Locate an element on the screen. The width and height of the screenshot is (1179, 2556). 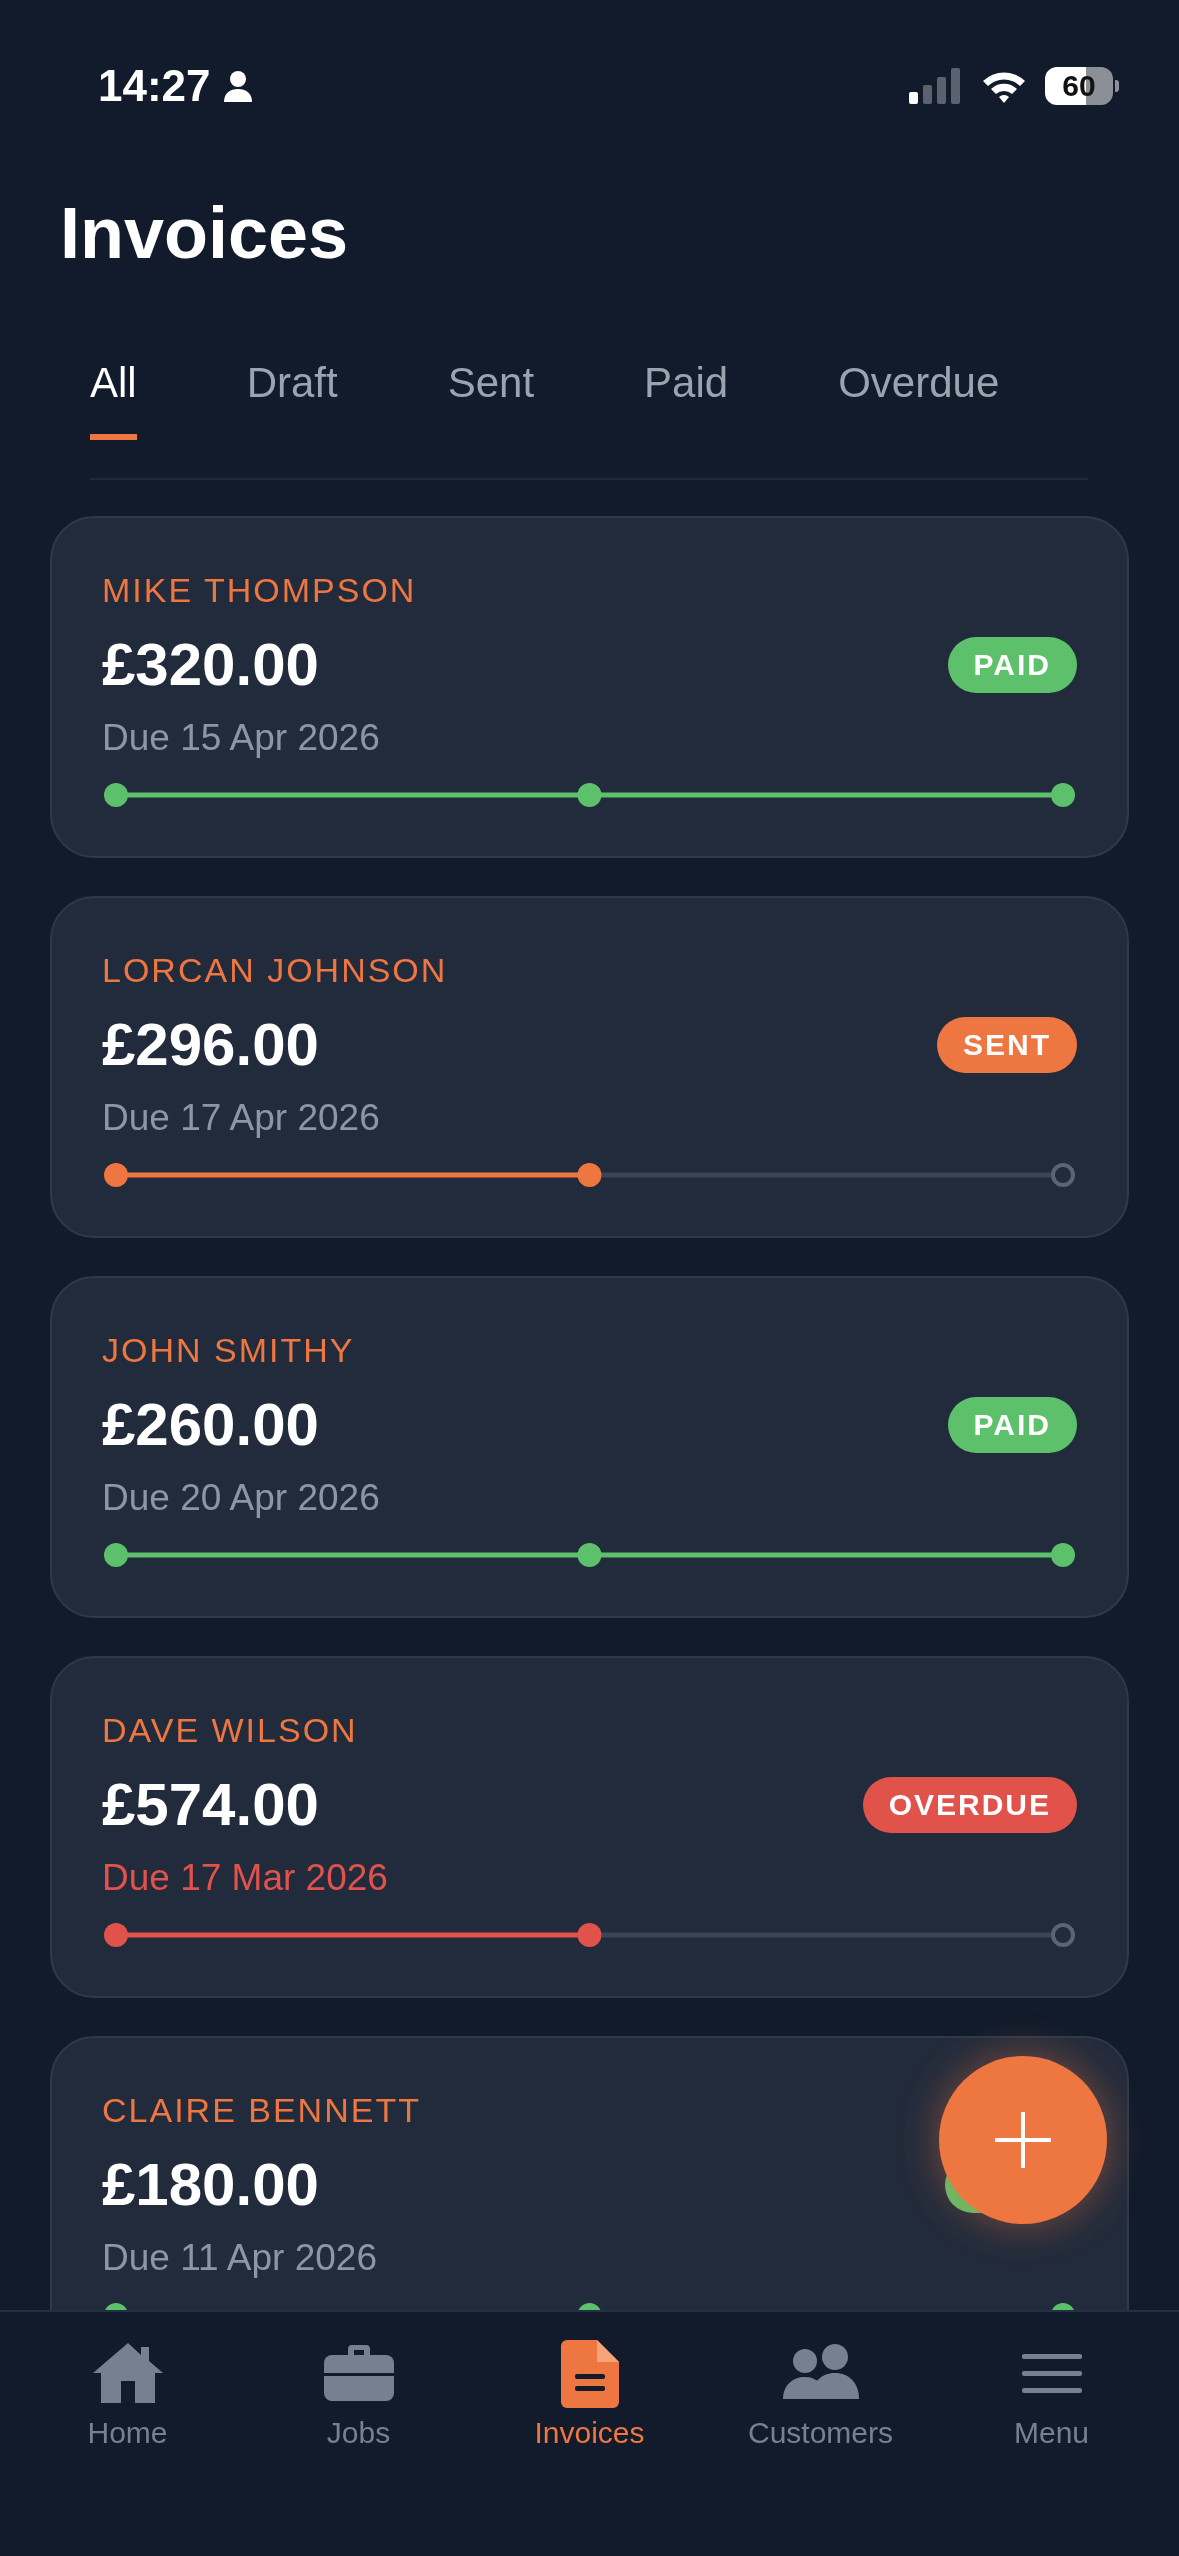
invoice-amount: £574.00 is located at coordinates (210, 1805).